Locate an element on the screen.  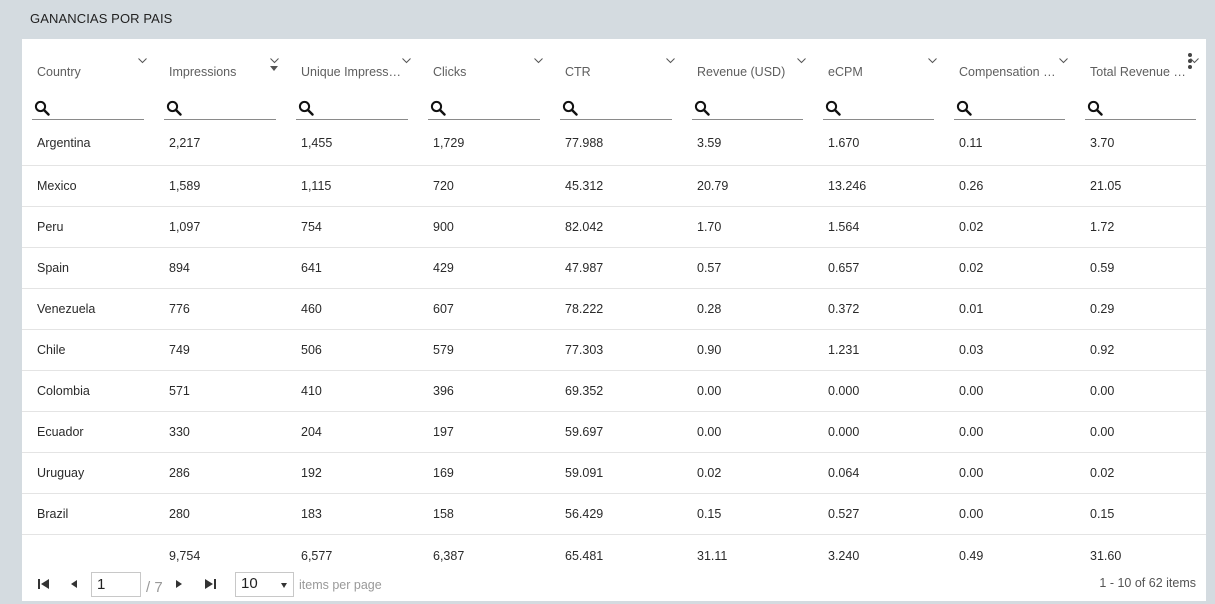
table-row: Chile 749 506 579 77.303 0.90 1.231 0.03 0.92 is located at coordinates (614, 350).